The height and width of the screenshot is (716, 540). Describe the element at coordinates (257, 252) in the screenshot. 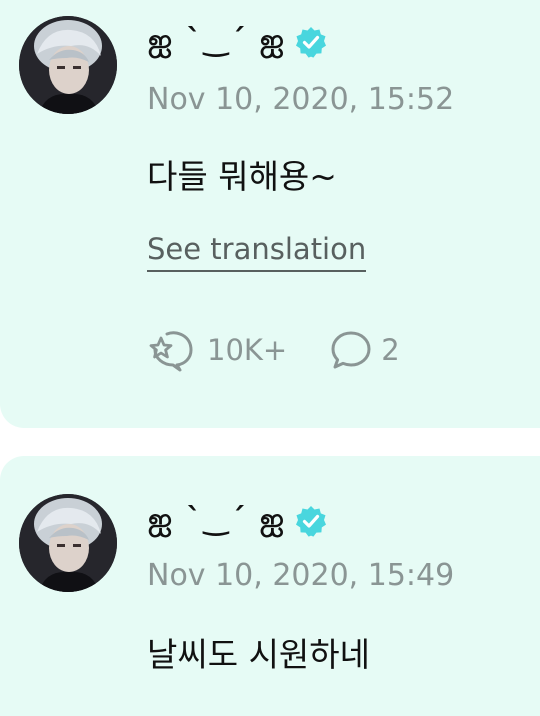

I see `see-translation-link: See translation` at that location.